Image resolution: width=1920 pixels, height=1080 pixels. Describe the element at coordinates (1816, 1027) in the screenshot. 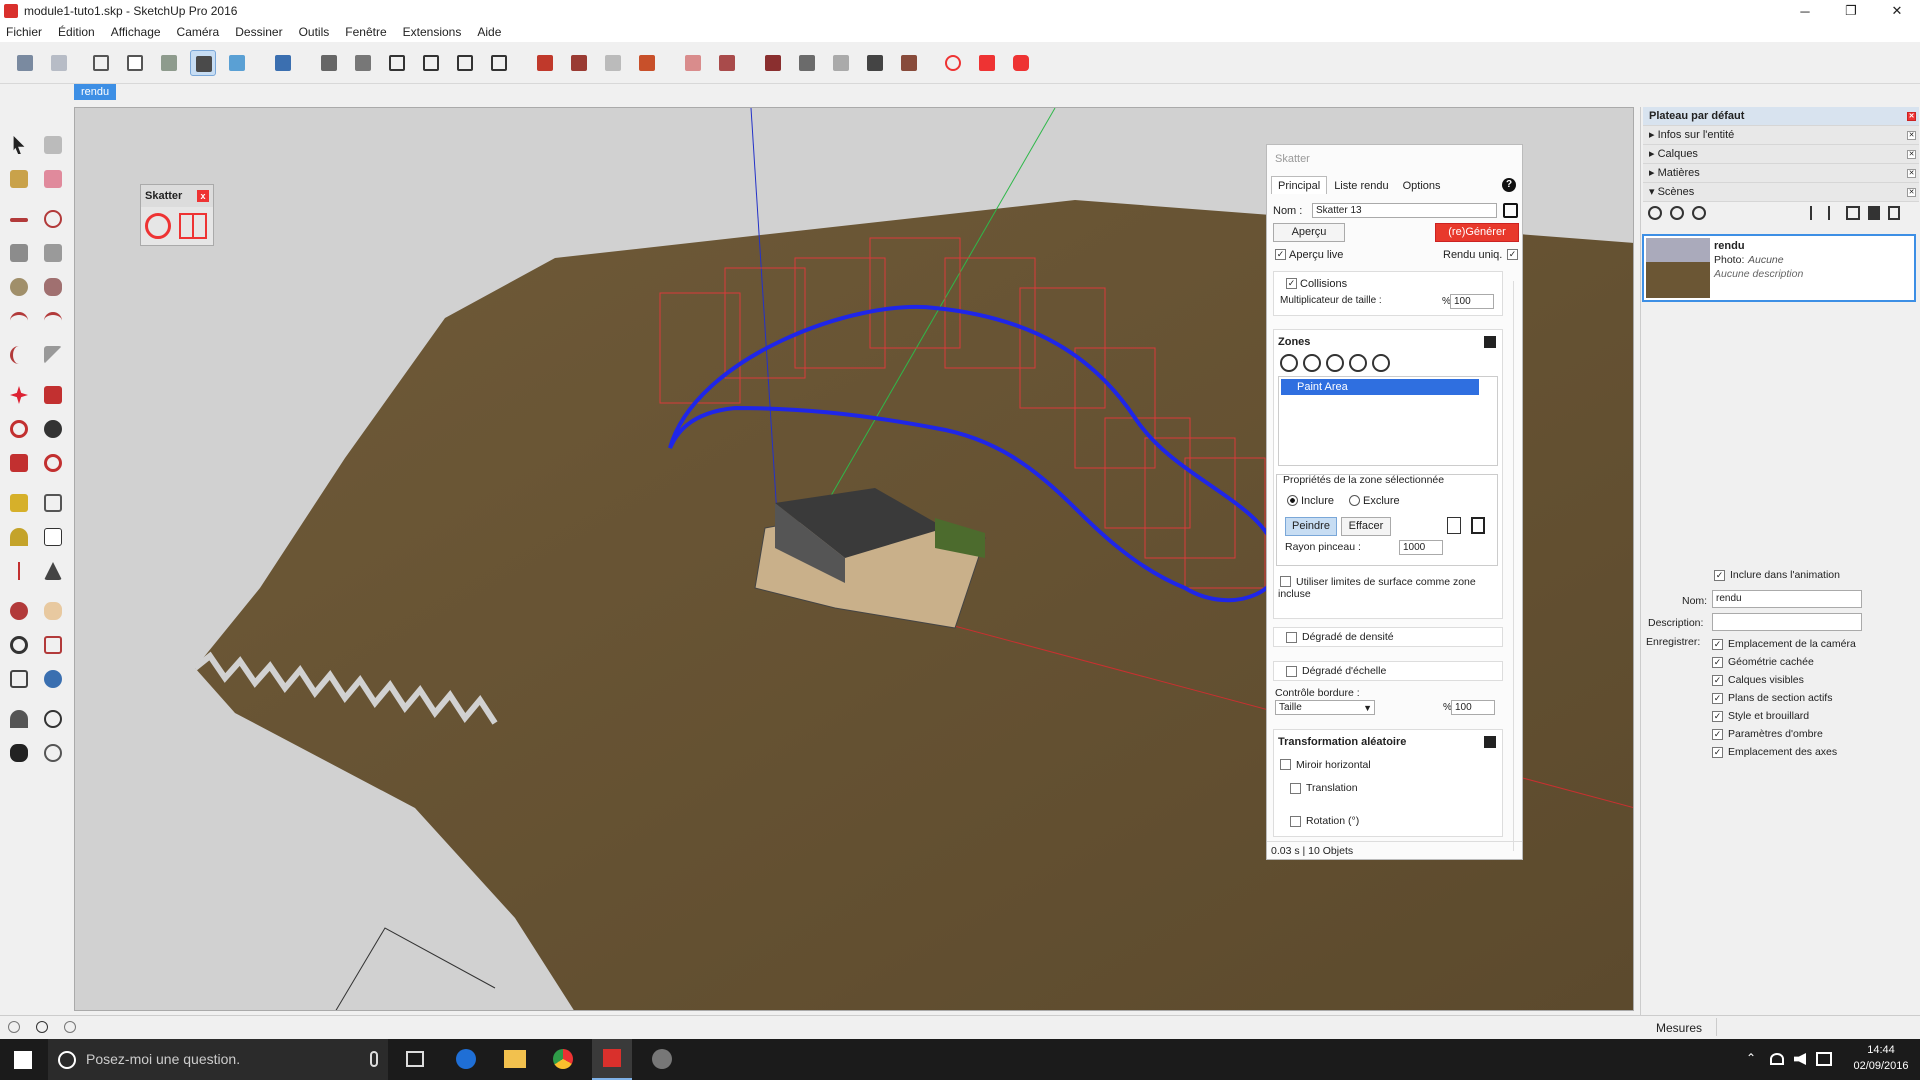

I see `mesures-field` at that location.